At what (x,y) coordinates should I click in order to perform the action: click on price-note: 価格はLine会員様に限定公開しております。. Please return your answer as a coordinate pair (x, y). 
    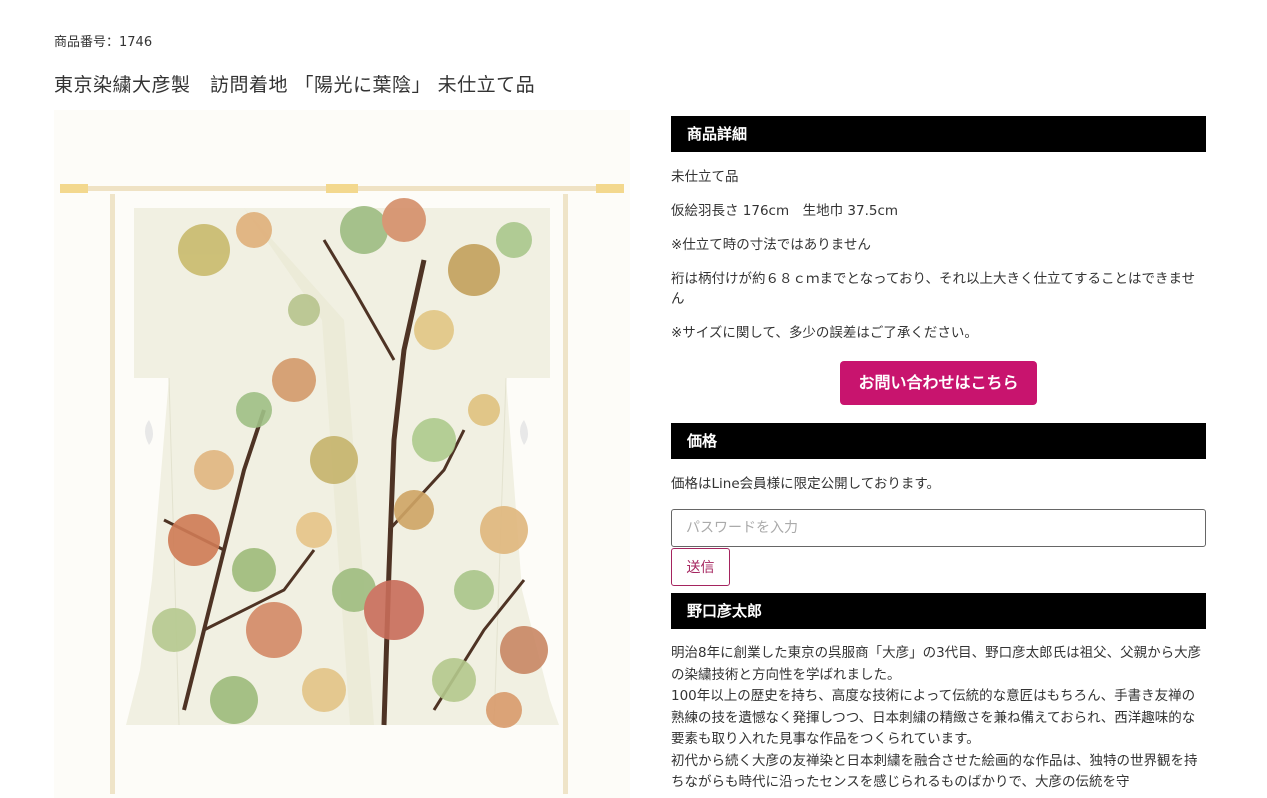
    Looking at the image, I should click on (805, 484).